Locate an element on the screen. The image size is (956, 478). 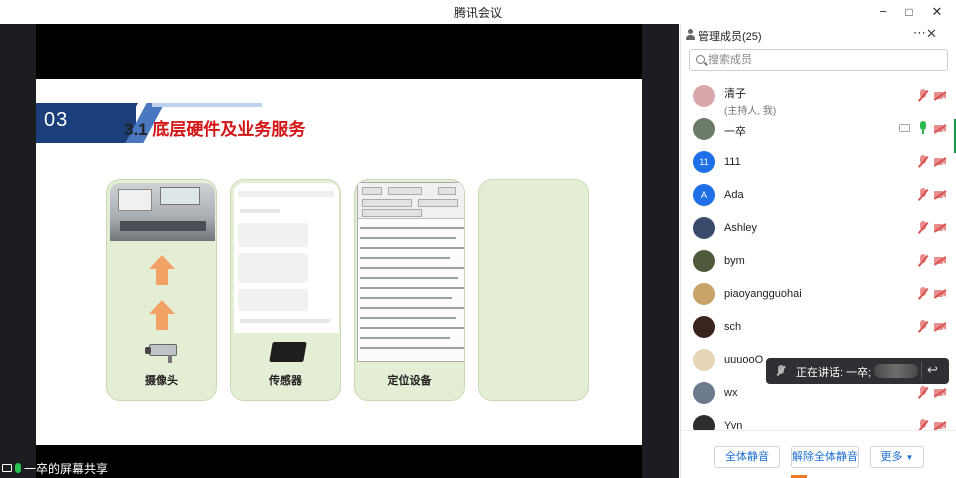
card-sensor: 传感器 is located at coordinates (285, 290).